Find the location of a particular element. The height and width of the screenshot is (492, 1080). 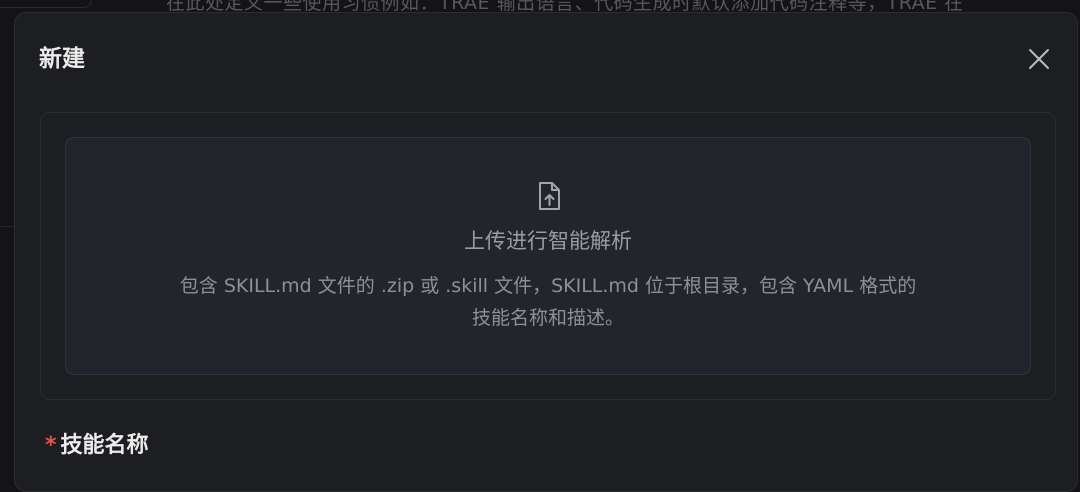

required-mark: * is located at coordinates (51, 445).